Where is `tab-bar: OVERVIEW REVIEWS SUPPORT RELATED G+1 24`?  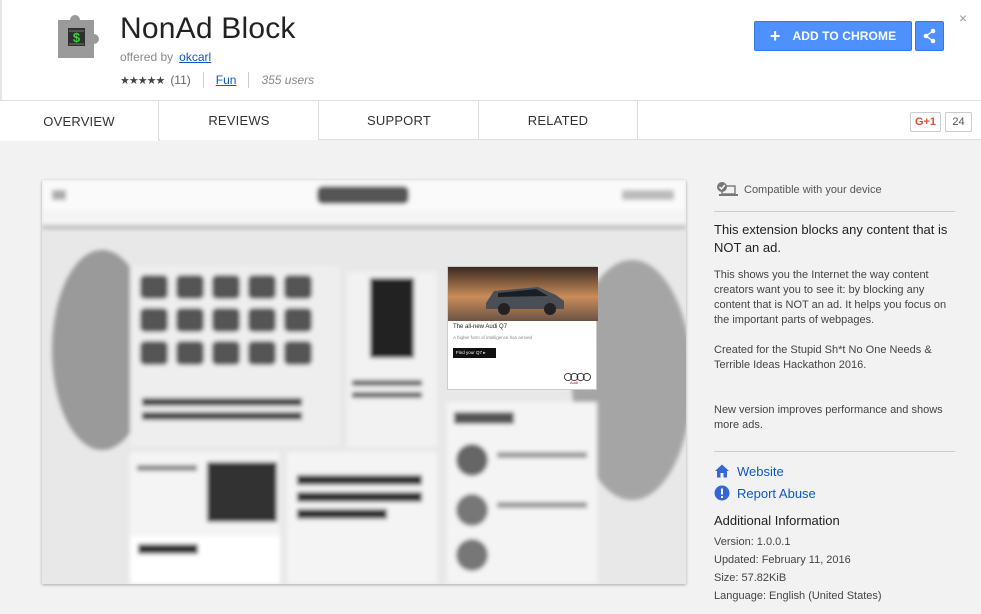 tab-bar: OVERVIEW REVIEWS SUPPORT RELATED G+1 24 is located at coordinates (490, 120).